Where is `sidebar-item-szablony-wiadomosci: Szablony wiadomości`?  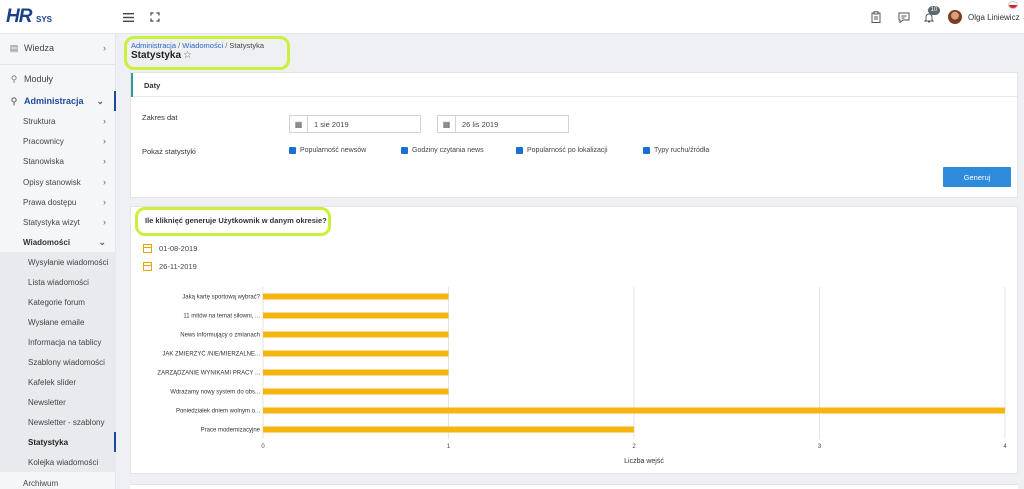 sidebar-item-szablony-wiadomosci: Szablony wiadomości is located at coordinates (58, 362).